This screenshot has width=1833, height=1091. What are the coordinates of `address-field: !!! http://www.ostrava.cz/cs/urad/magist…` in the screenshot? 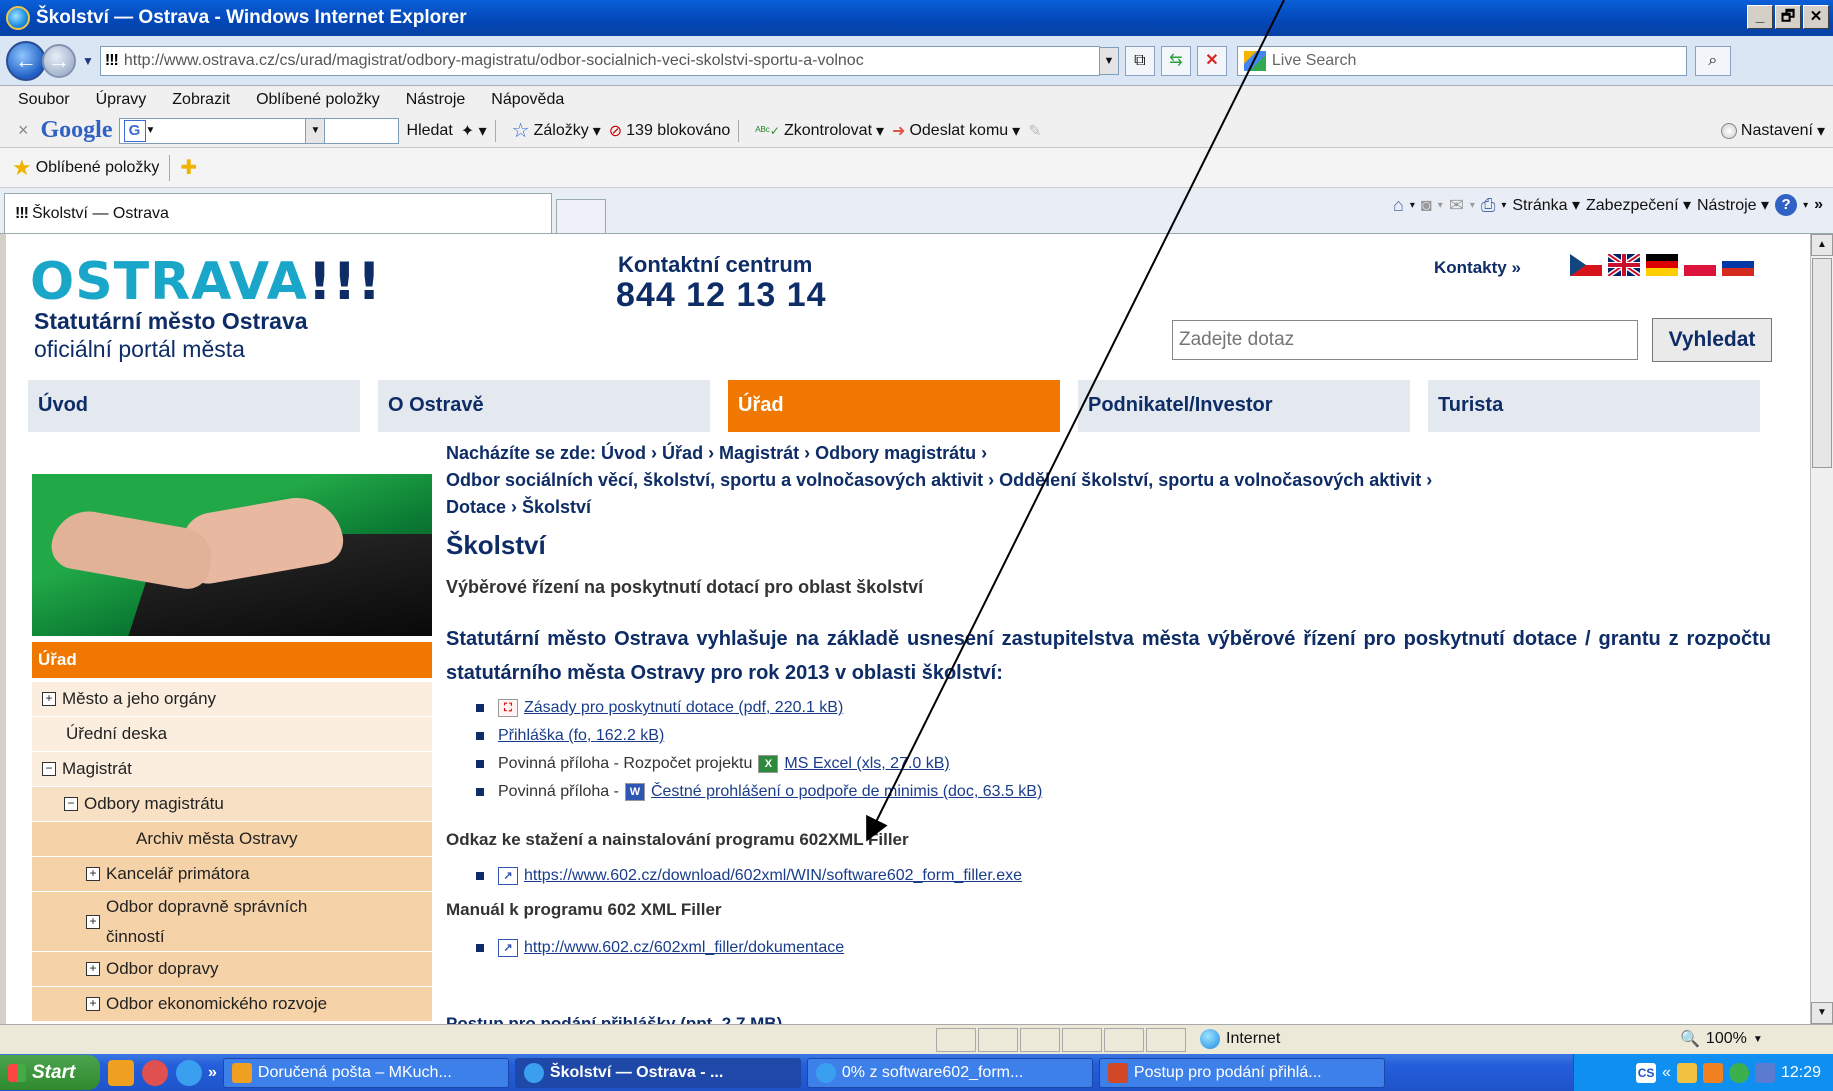 It's located at (599, 60).